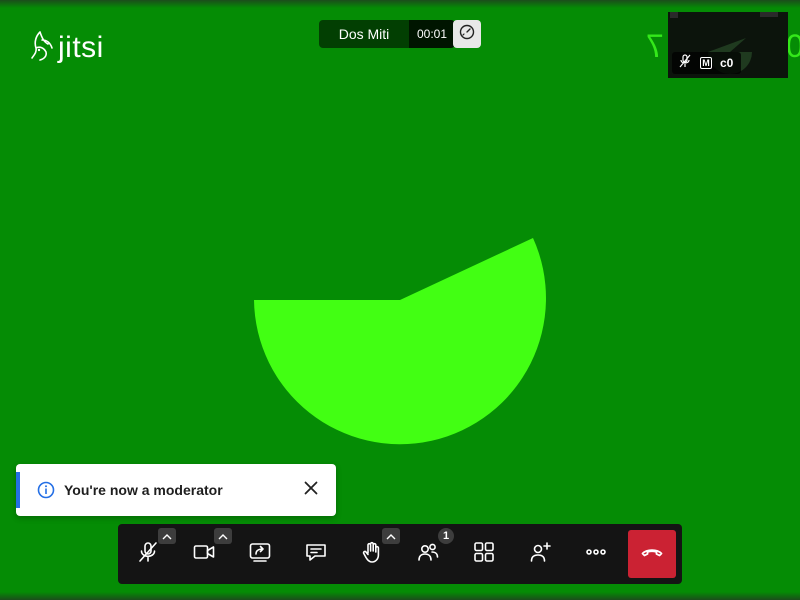  What do you see at coordinates (18, 490) in the screenshot?
I see `notification-accent-bar` at bounding box center [18, 490].